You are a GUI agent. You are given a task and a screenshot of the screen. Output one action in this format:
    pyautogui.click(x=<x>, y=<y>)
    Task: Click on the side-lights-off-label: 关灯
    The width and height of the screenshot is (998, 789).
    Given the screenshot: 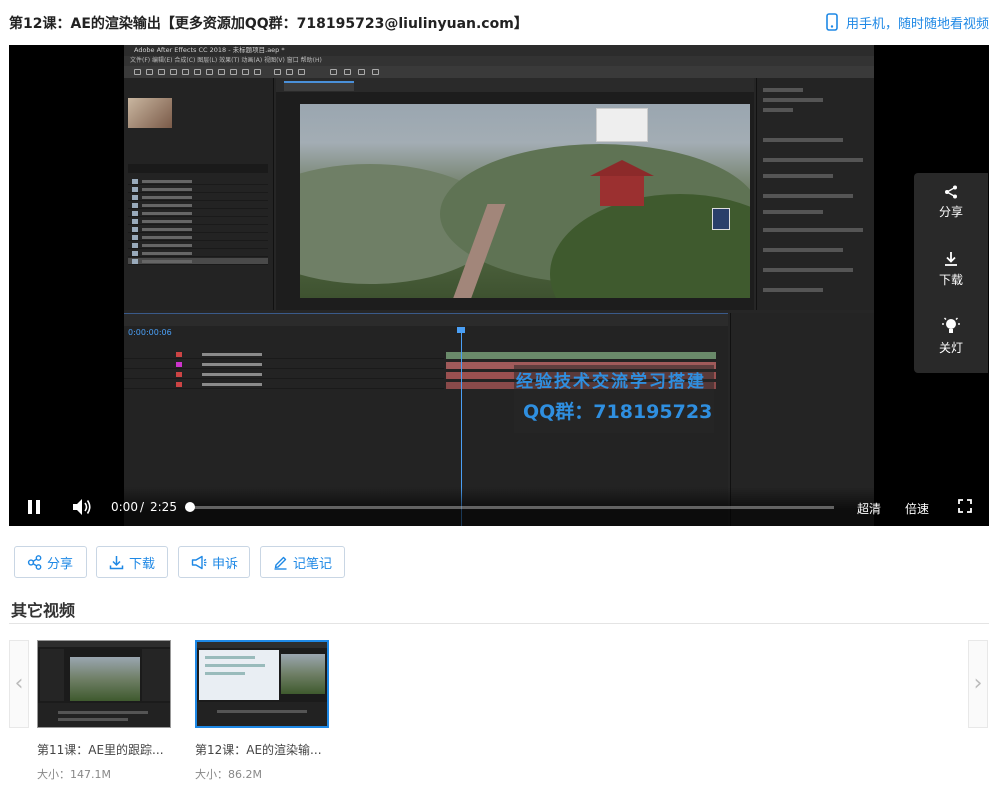 What is the action you would take?
    pyautogui.click(x=950, y=348)
    